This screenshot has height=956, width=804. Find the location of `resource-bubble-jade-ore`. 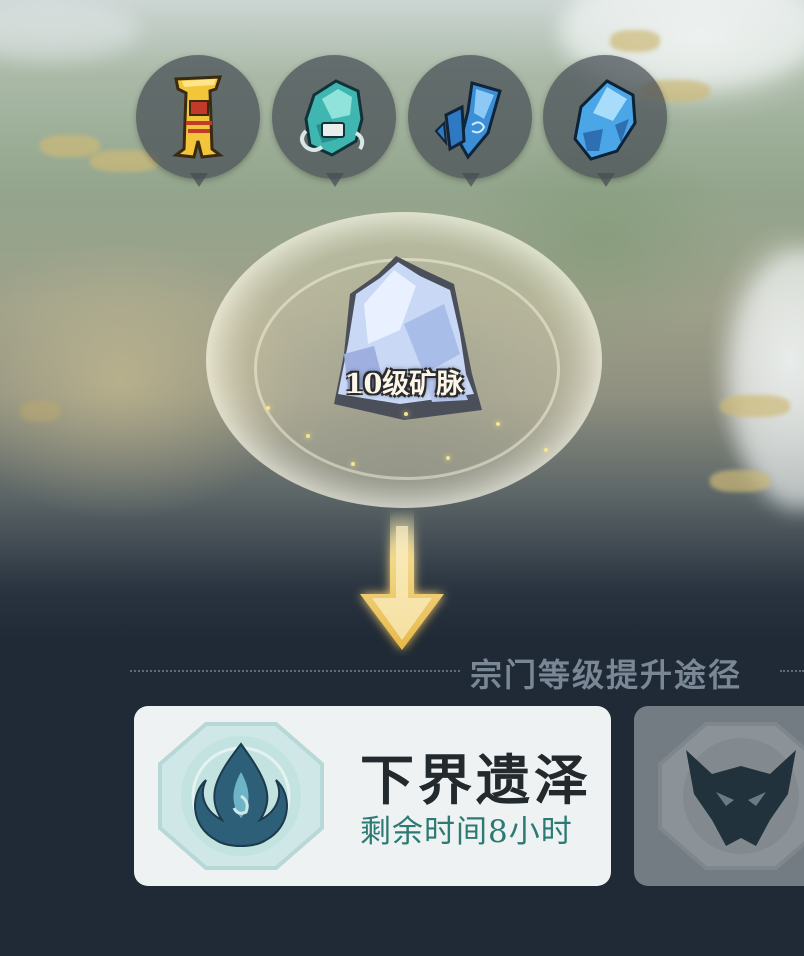

resource-bubble-jade-ore is located at coordinates (334, 121).